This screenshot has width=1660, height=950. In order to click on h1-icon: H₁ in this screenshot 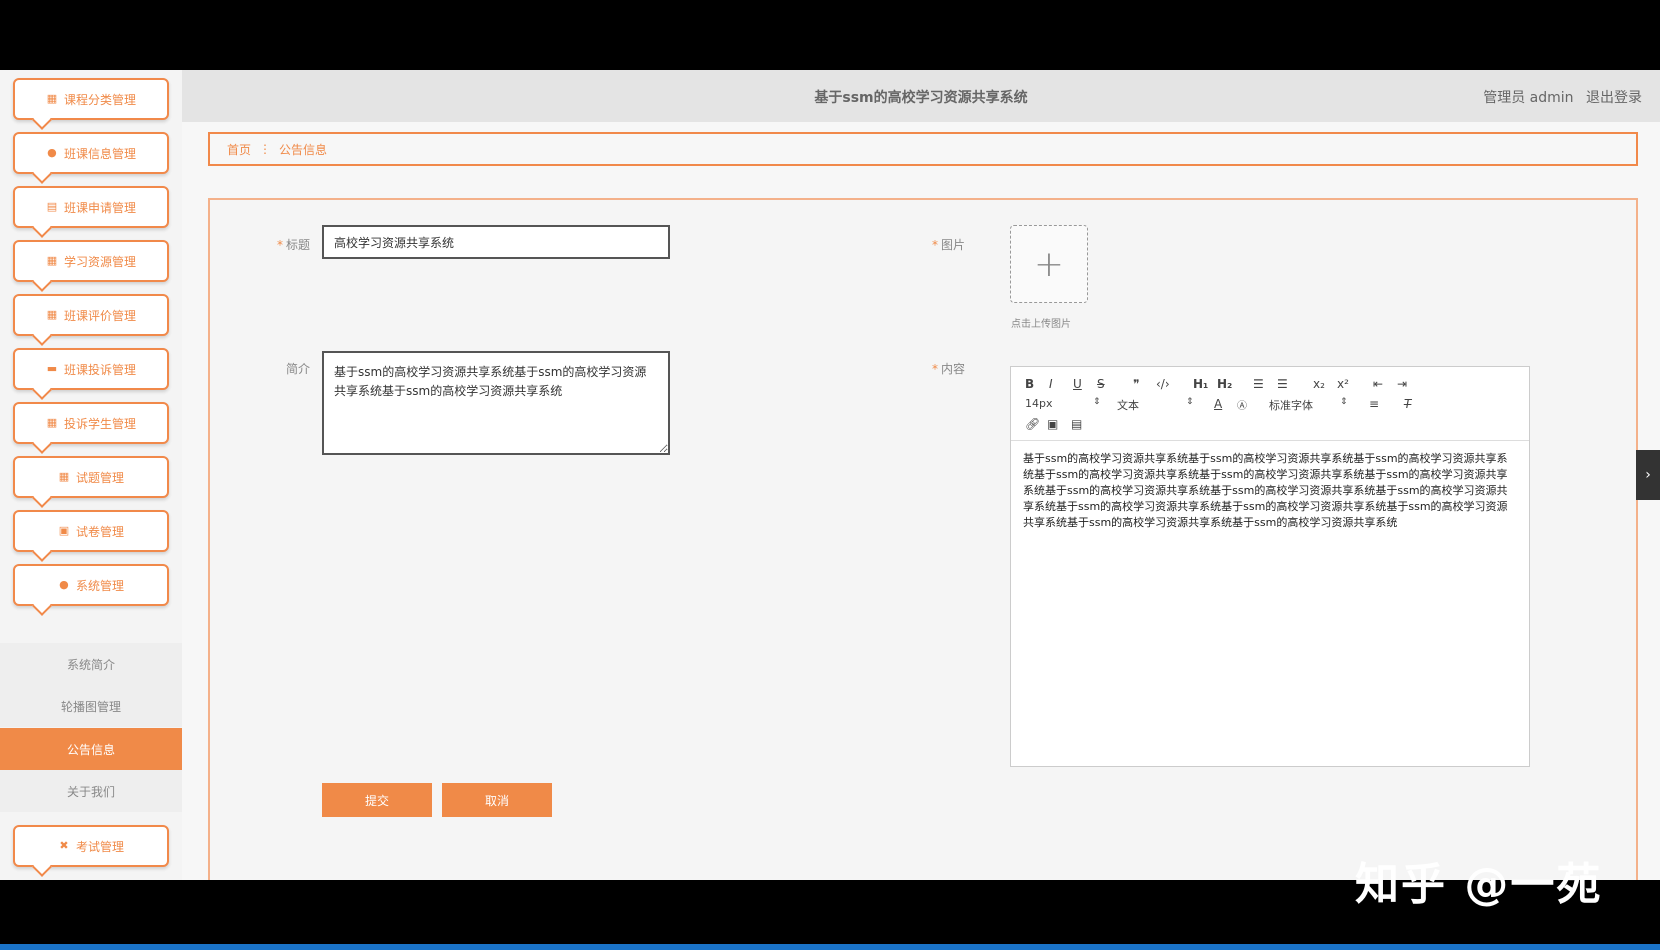, I will do `click(1200, 384)`.